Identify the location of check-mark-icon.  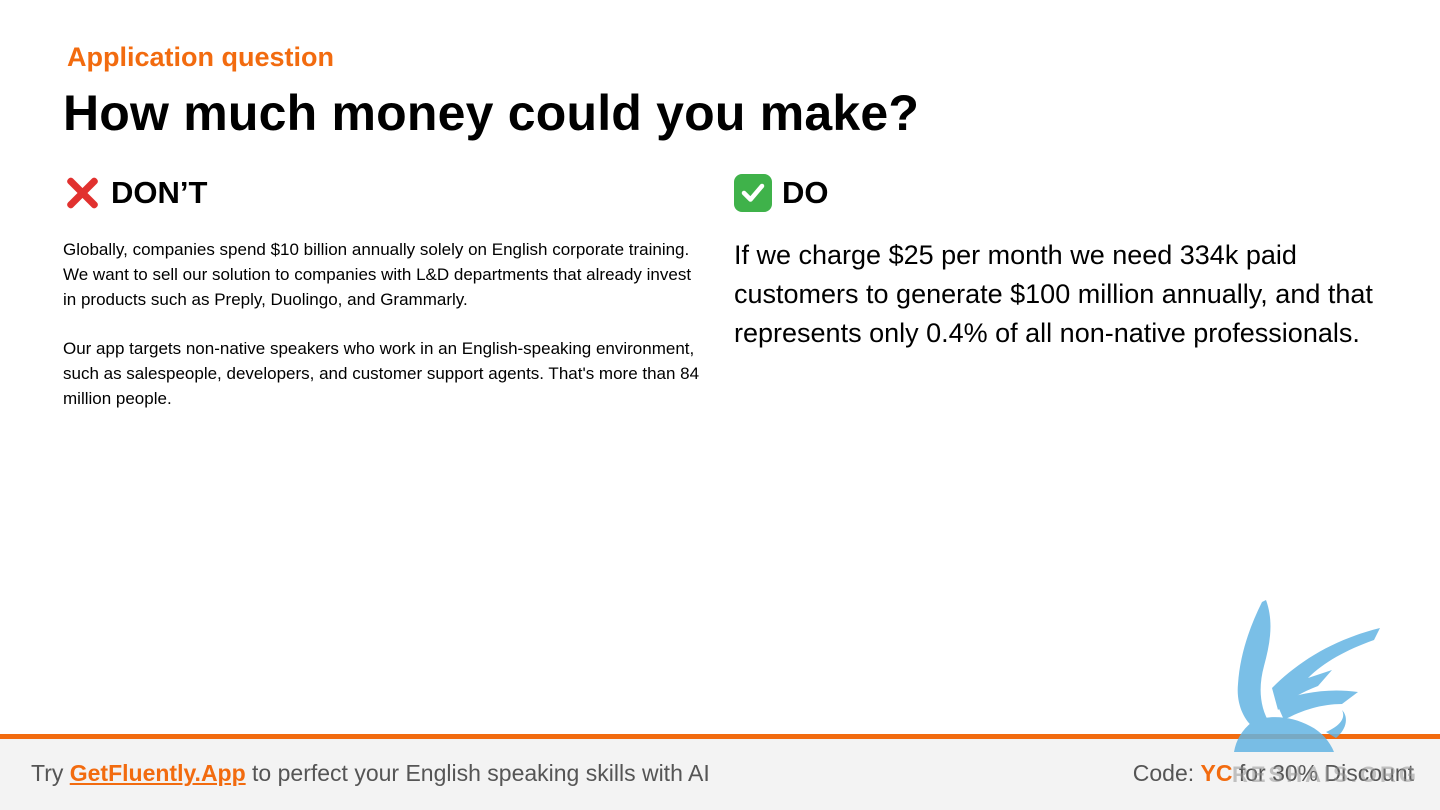
(753, 193).